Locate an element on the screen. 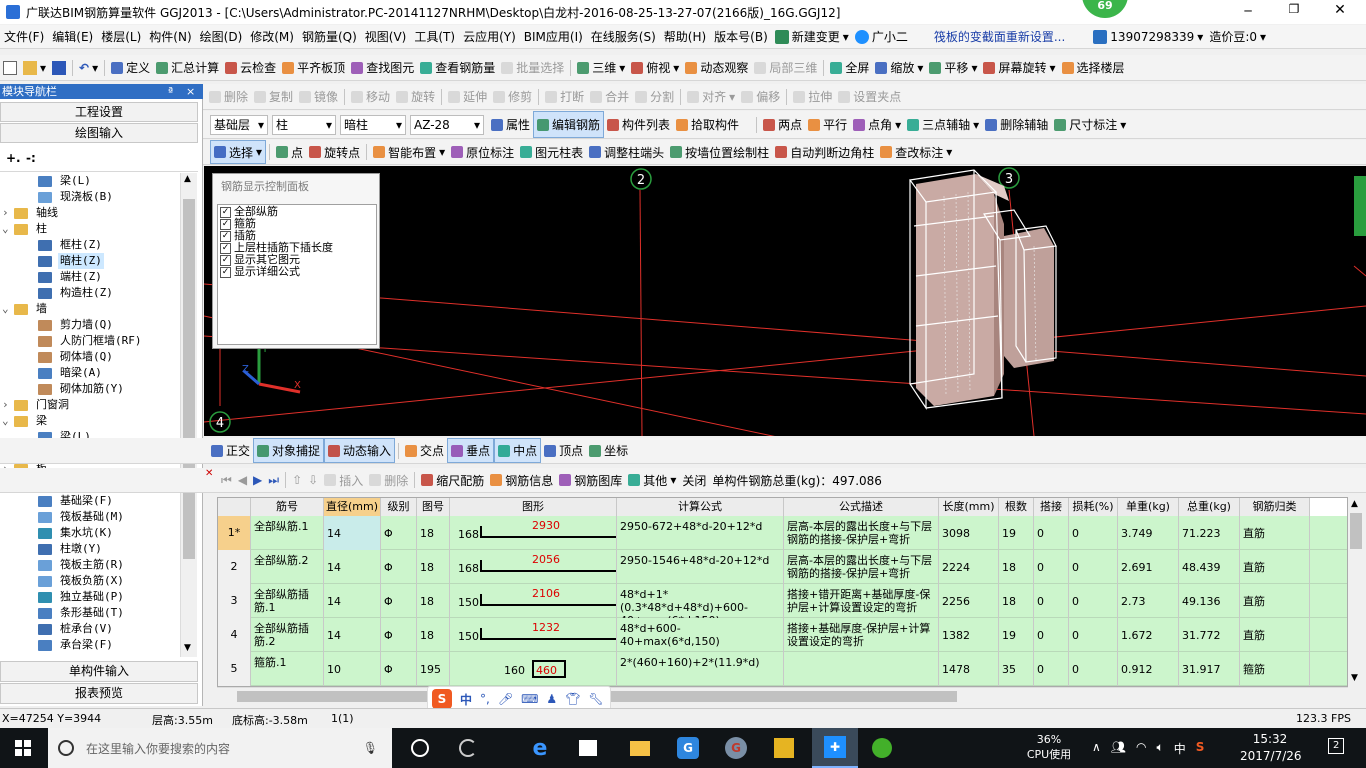 The width and height of the screenshot is (1366, 768). expand-all-icon: +. is located at coordinates (13, 158).